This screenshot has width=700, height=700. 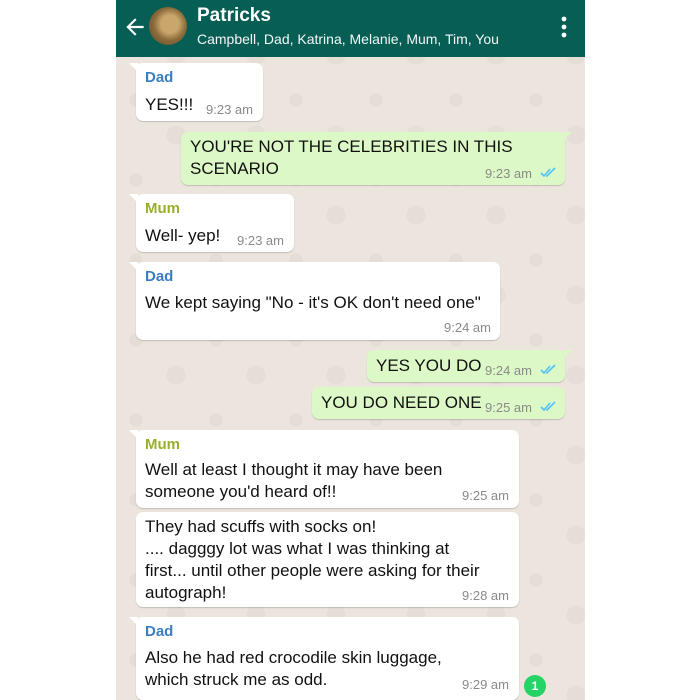 What do you see at coordinates (183, 235) in the screenshot?
I see `message-text: Well- yep!` at bounding box center [183, 235].